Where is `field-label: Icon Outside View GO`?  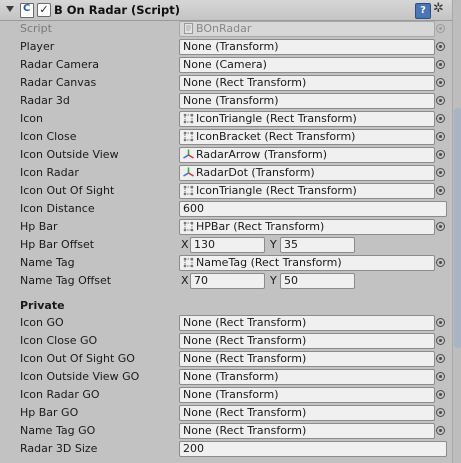 field-label: Icon Outside View GO is located at coordinates (80, 376).